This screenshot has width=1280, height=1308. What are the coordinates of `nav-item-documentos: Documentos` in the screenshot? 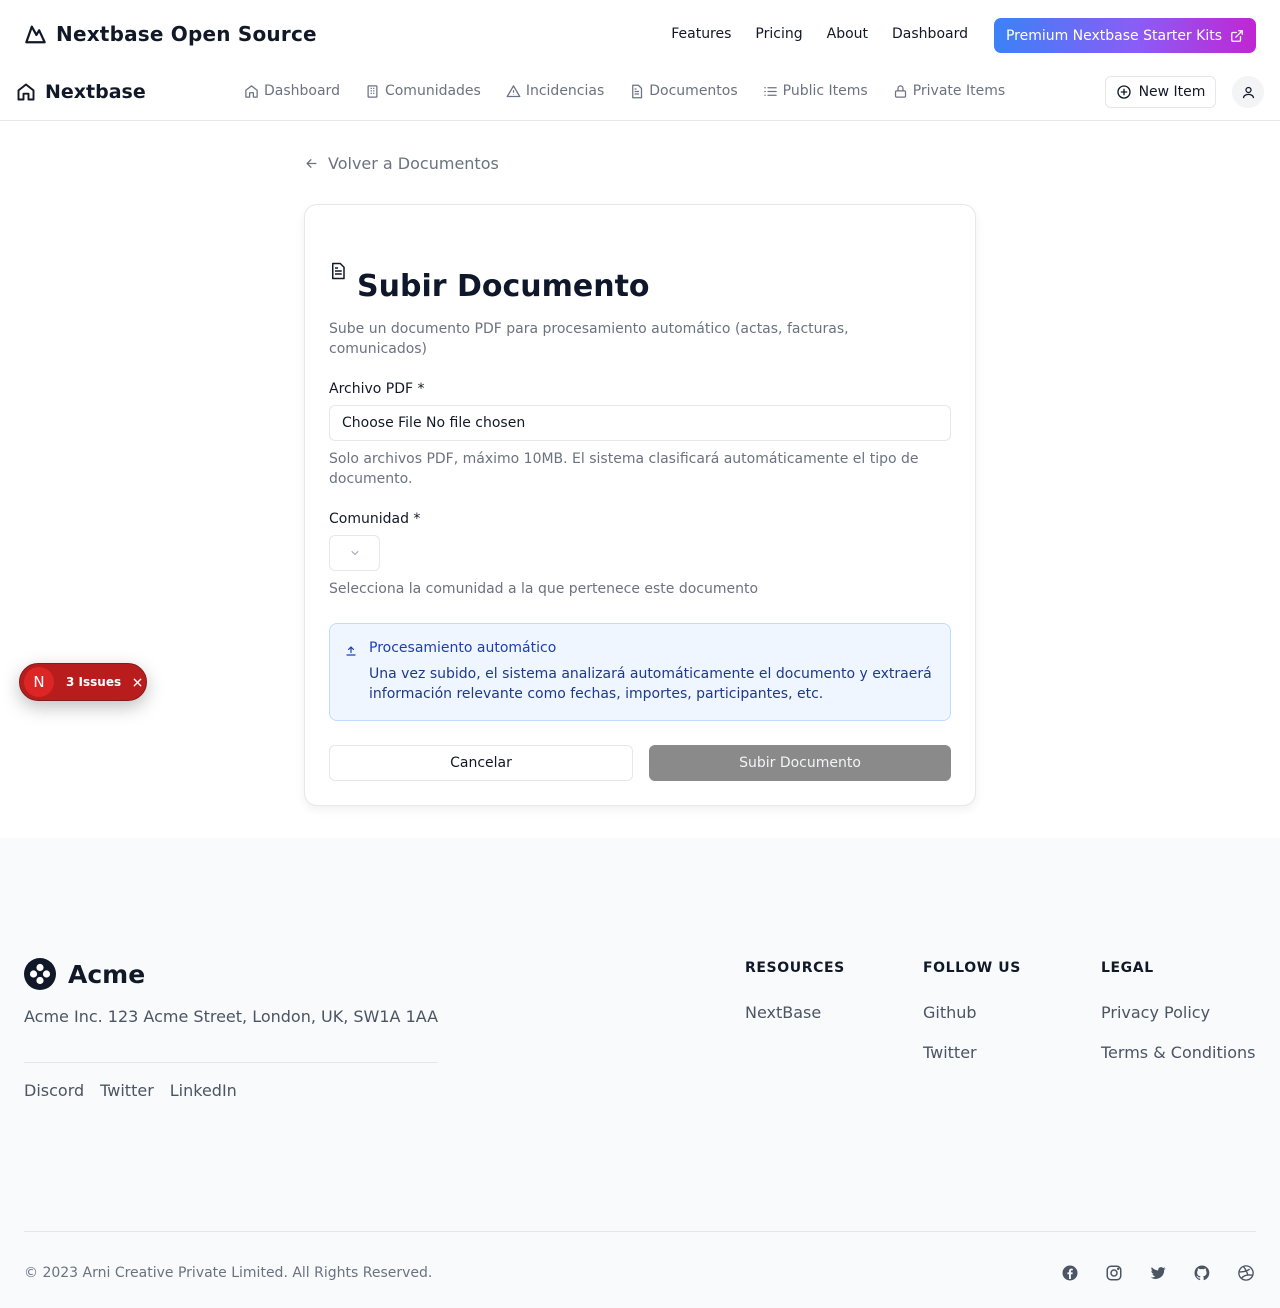 It's located at (683, 91).